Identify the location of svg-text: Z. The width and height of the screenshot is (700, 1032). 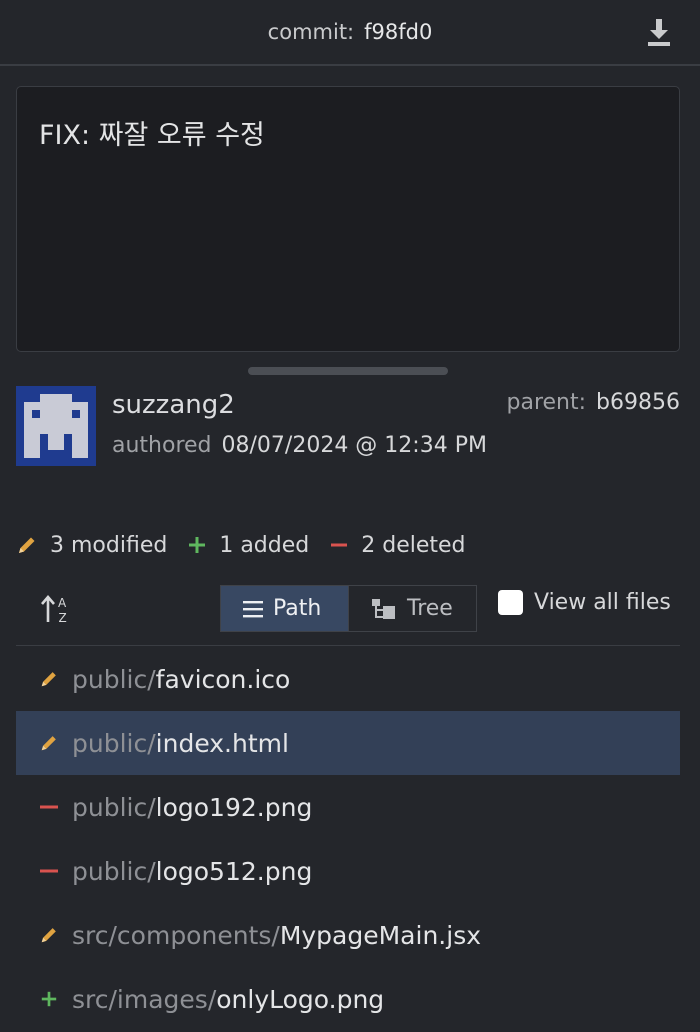
(63, 618).